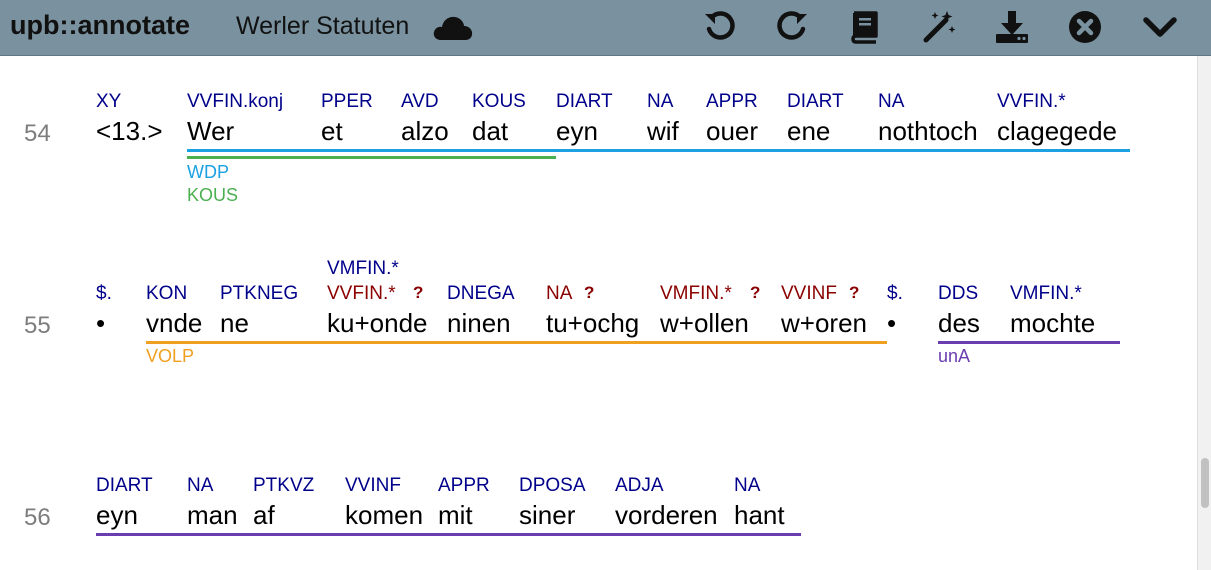 The height and width of the screenshot is (570, 1211). What do you see at coordinates (824, 323) in the screenshot?
I see `token: w+oren` at bounding box center [824, 323].